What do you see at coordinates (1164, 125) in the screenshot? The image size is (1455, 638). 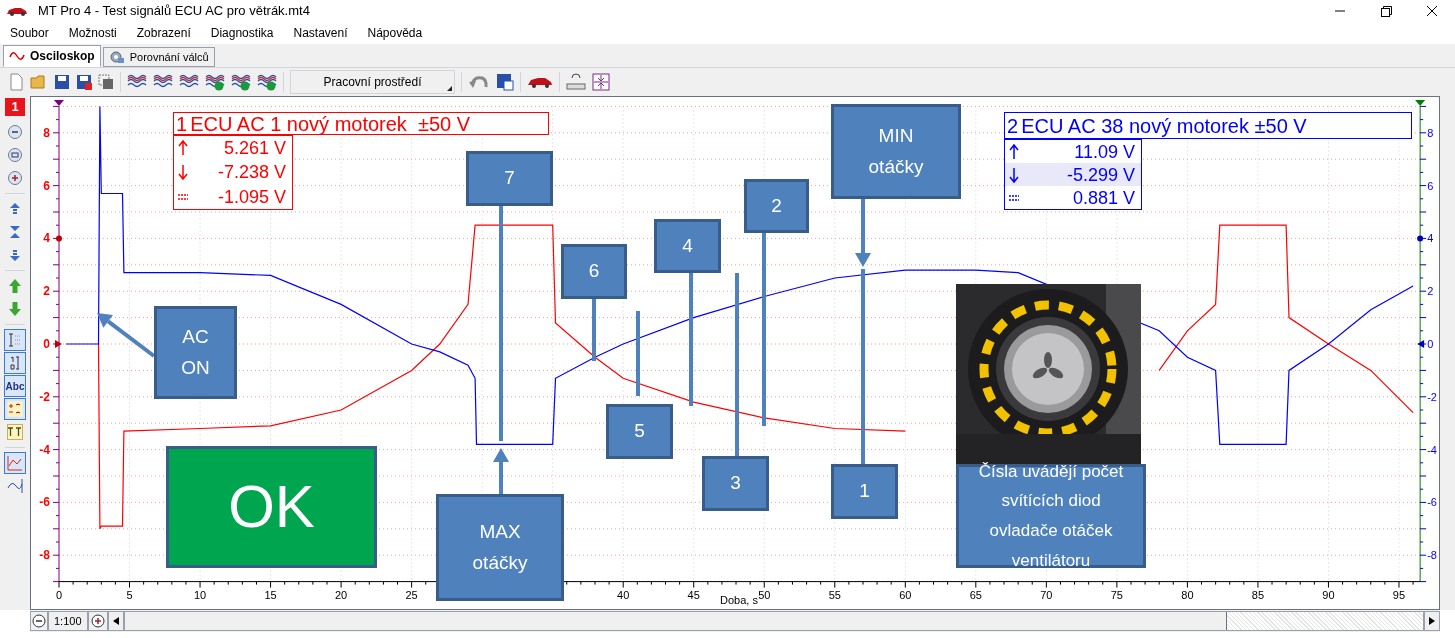 I see `channel-name: ECU AC 38 nový motorek ±50 V` at bounding box center [1164, 125].